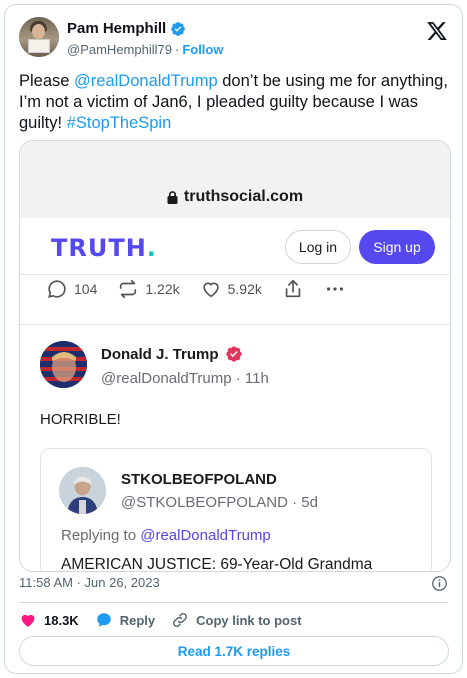 Image resolution: width=467 pixels, height=678 pixels. I want to click on follow-button: Follow, so click(202, 49).